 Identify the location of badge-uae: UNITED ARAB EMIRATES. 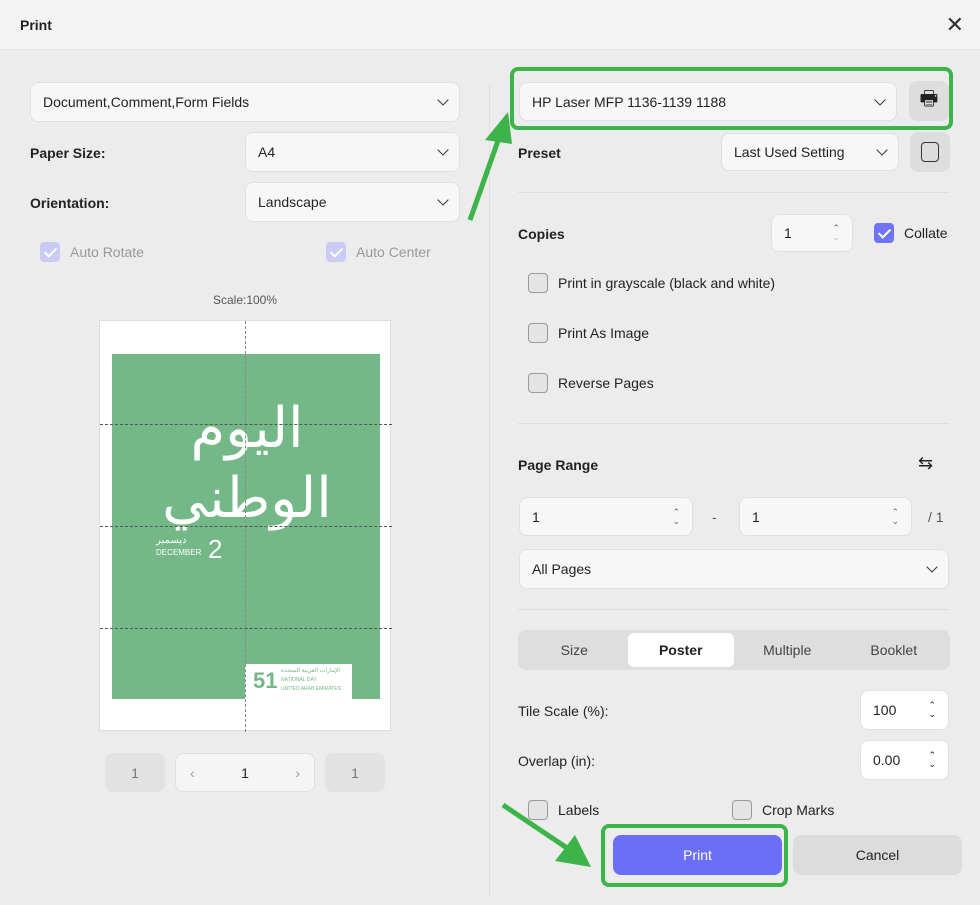
(311, 689).